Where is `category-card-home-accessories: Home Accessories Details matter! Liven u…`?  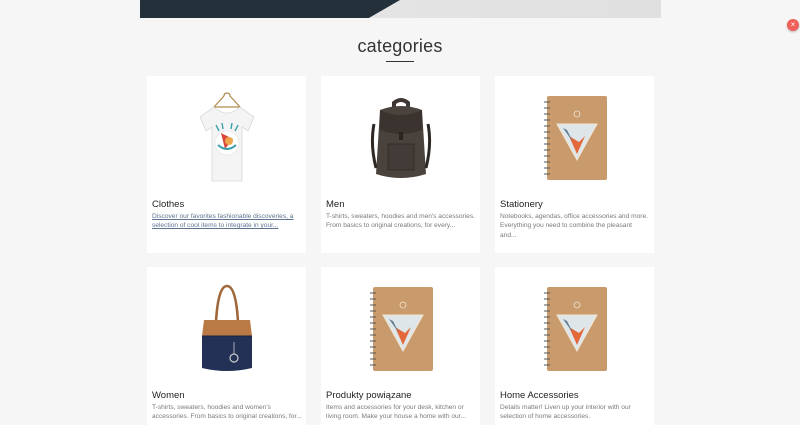
category-card-home-accessories: Home Accessories Details matter! Liven u… is located at coordinates (574, 346).